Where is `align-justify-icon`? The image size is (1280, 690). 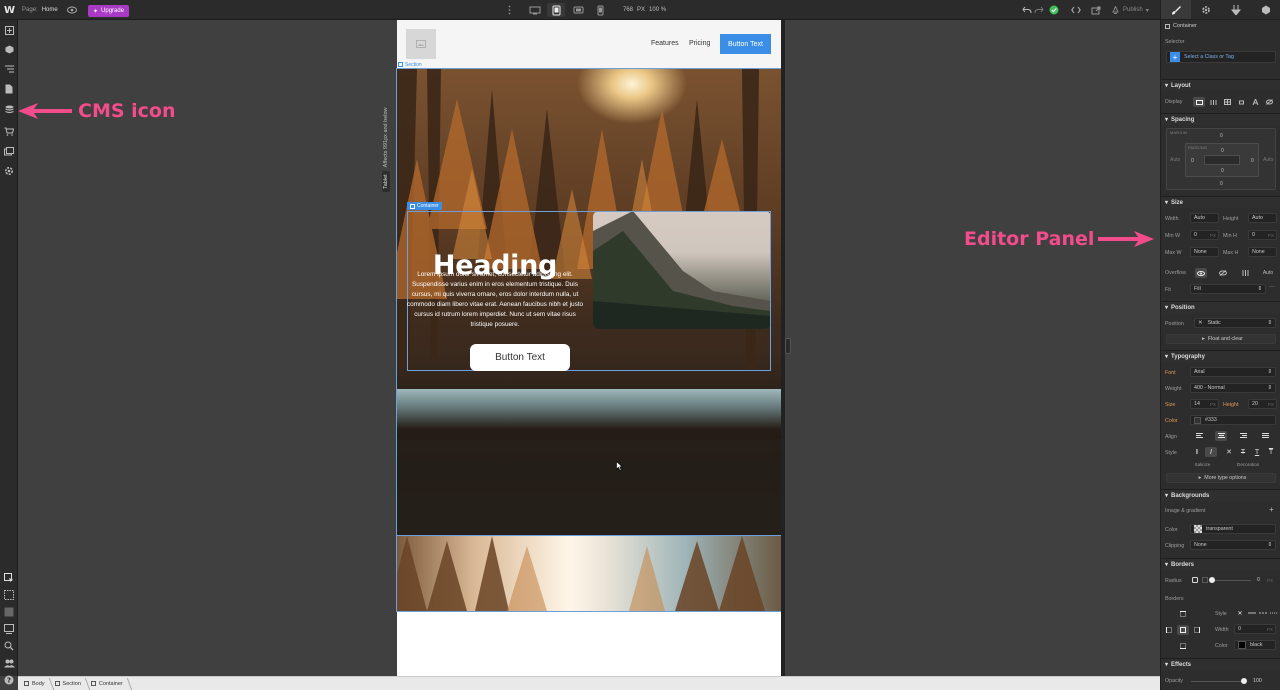
align-justify-icon is located at coordinates (1265, 436).